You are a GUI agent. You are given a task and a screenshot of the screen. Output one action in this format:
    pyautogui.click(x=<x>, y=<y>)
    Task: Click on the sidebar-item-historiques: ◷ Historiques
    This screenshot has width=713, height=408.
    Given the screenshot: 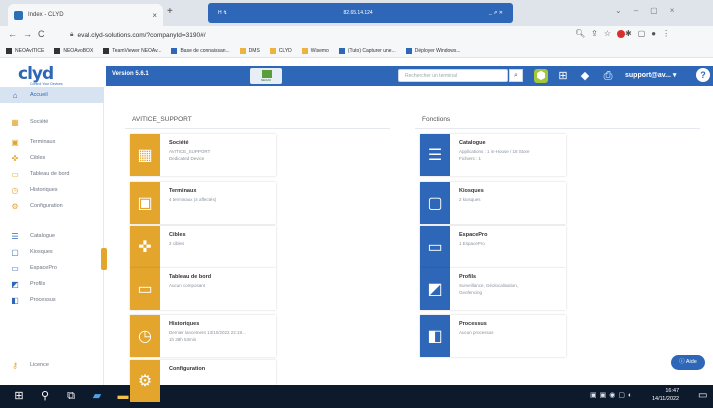 What is the action you would take?
    pyautogui.click(x=52, y=190)
    